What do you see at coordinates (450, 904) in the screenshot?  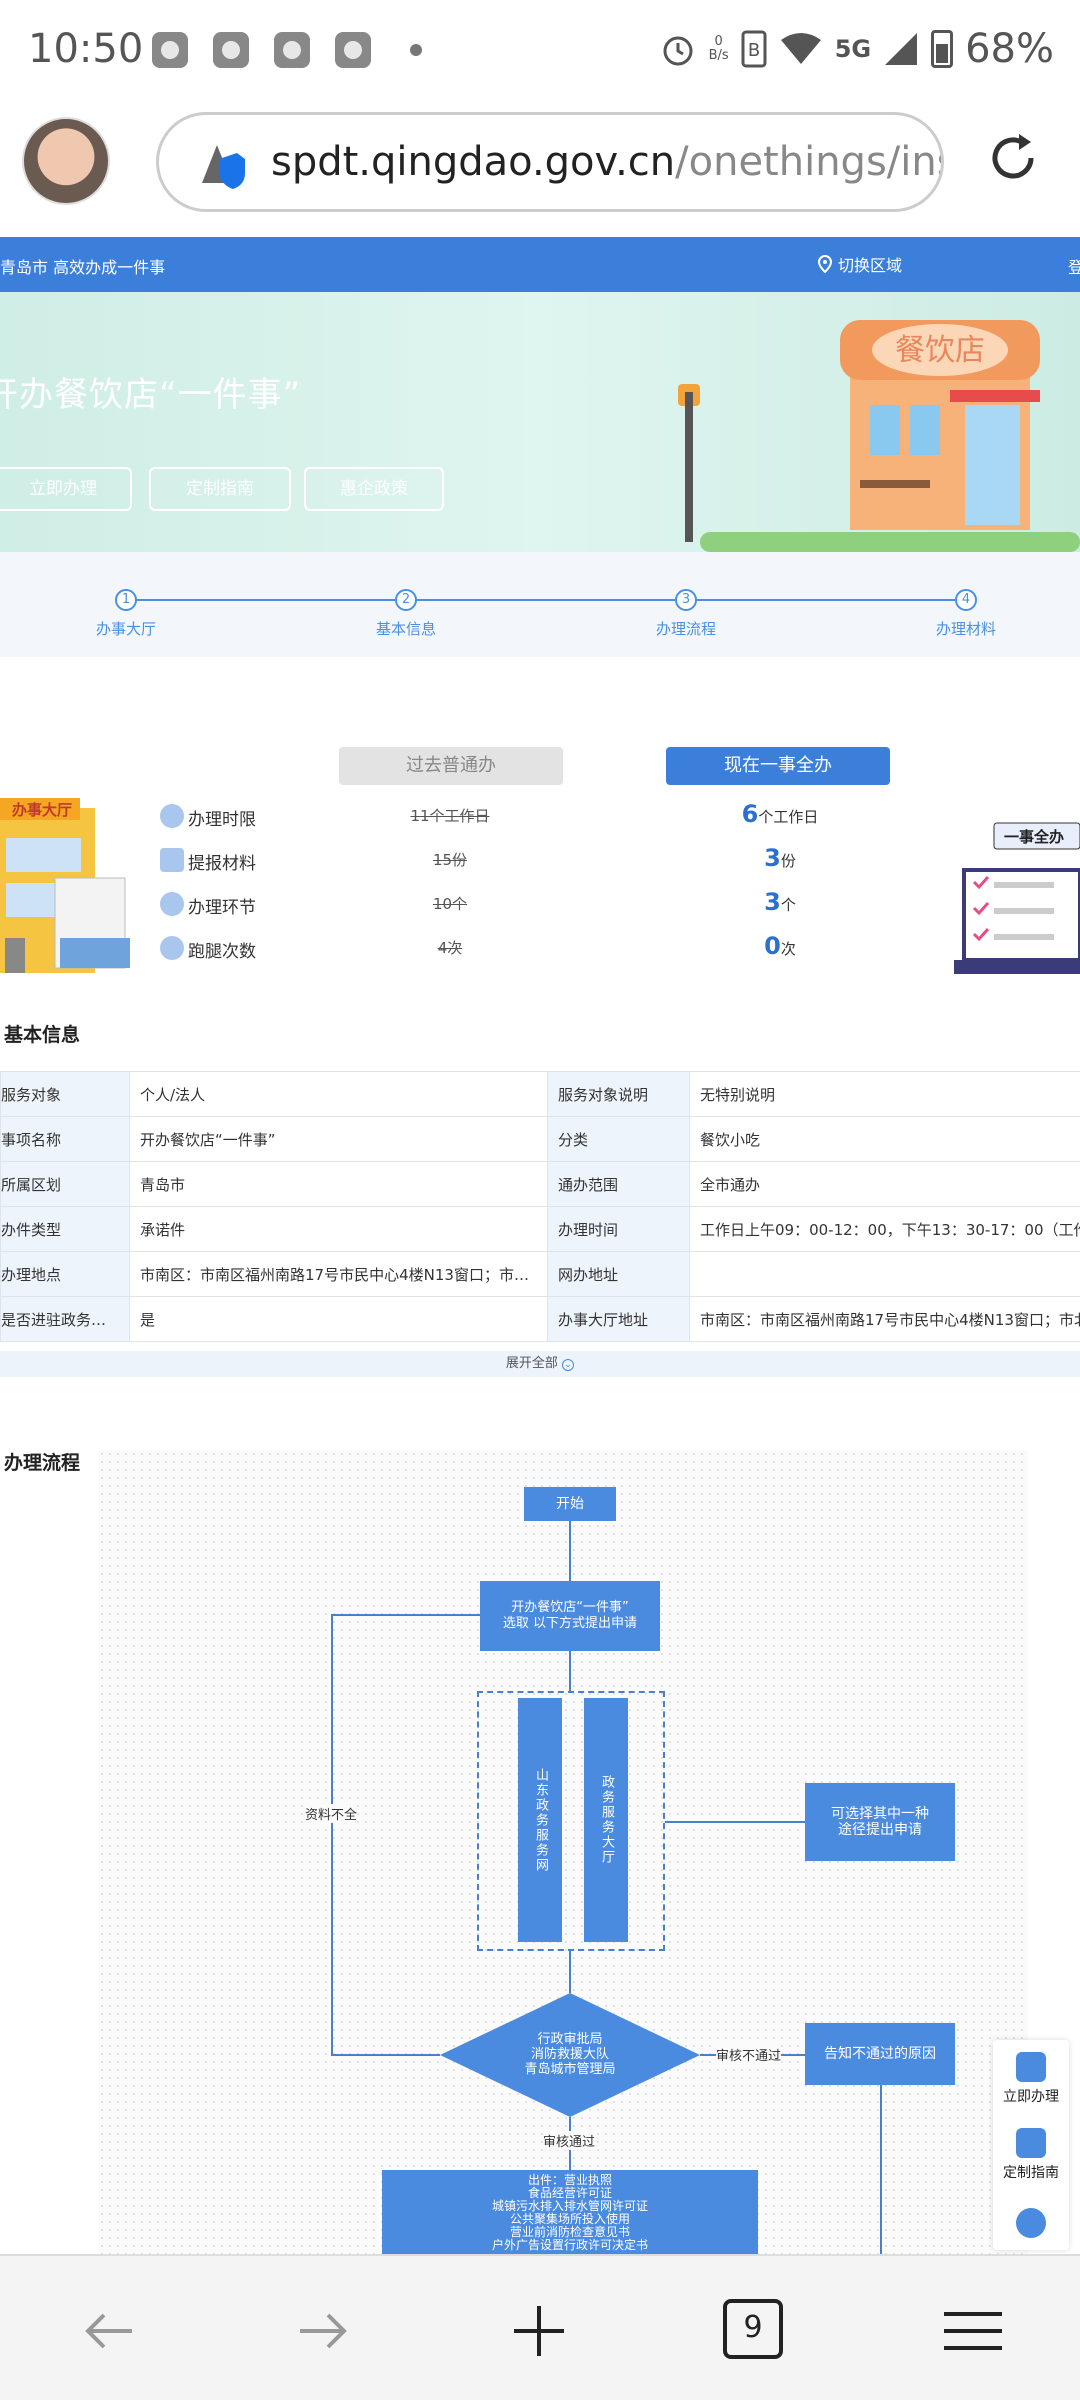 I see `compare-old-value: 10个` at bounding box center [450, 904].